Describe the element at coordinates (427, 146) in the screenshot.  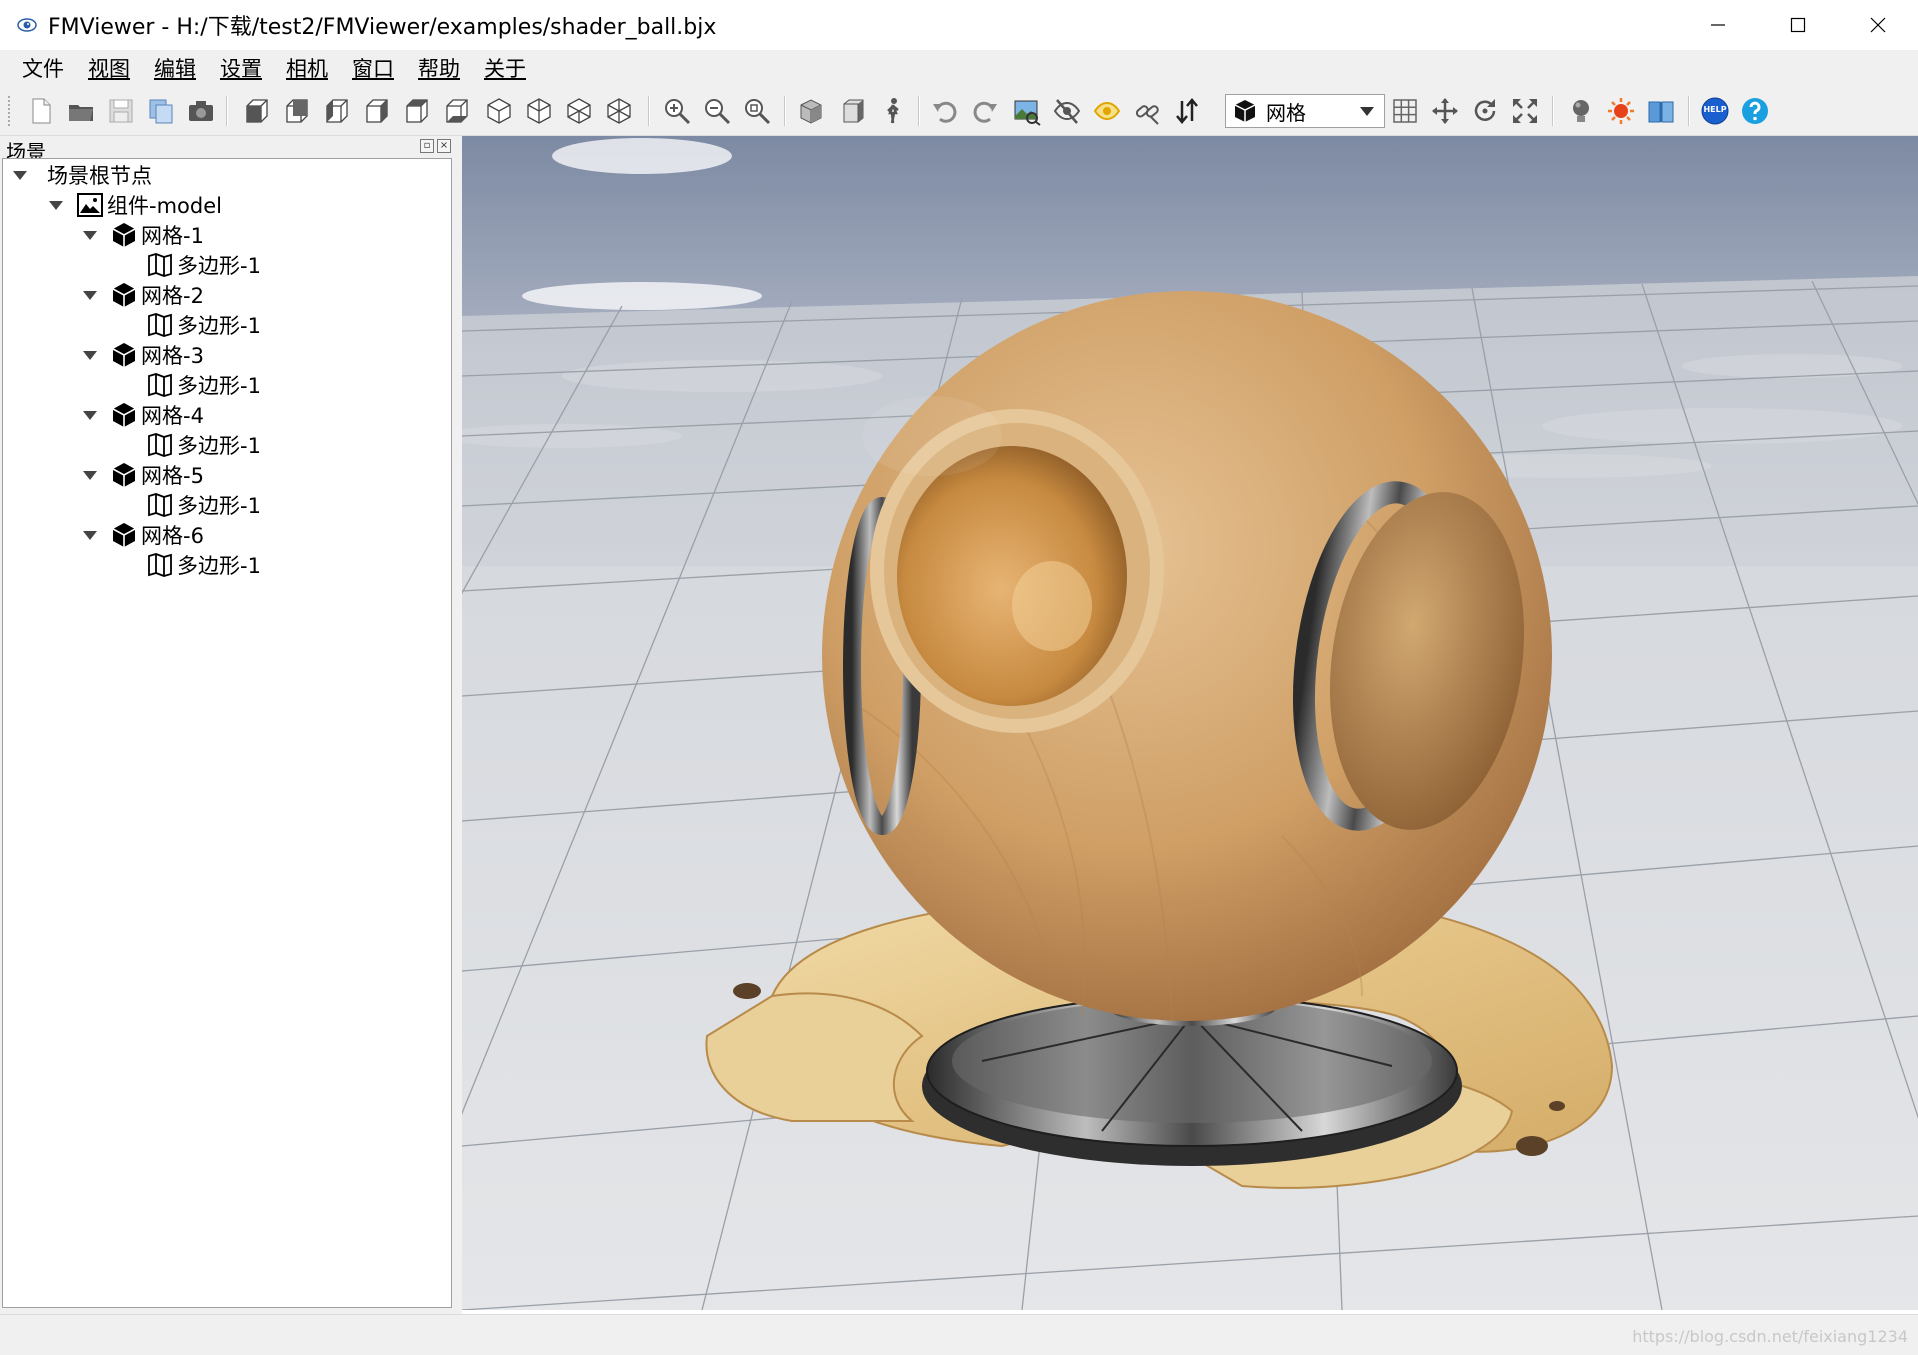
I see `panel-float-button: ▫` at that location.